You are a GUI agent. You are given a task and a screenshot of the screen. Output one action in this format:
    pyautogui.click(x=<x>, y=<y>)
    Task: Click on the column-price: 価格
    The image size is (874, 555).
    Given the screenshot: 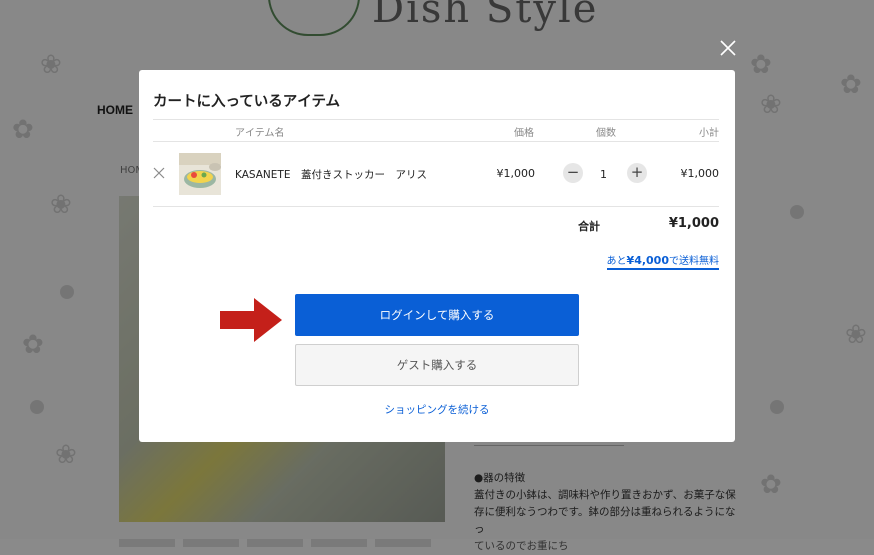 What is the action you would take?
    pyautogui.click(x=524, y=133)
    